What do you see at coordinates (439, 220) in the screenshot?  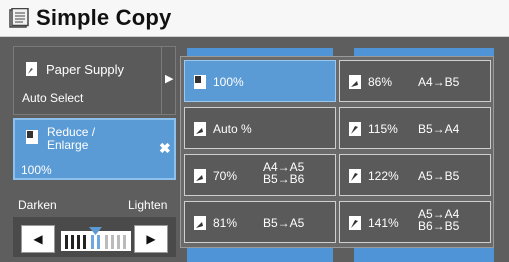 I see `option-size: A5→A4 B6→B5` at bounding box center [439, 220].